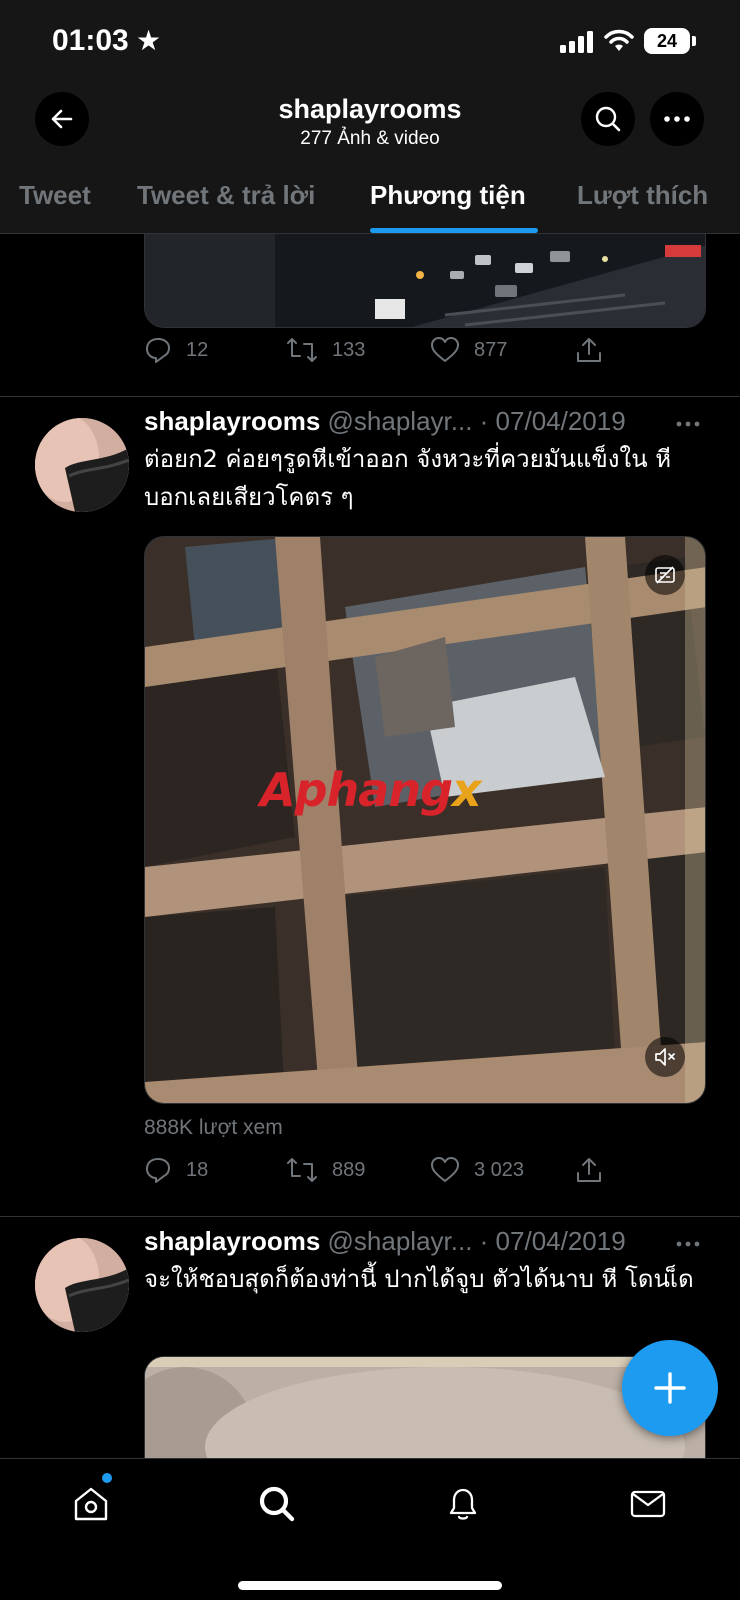 The image size is (740, 1600). Describe the element at coordinates (499, 1169) in the screenshot. I see `like-count: 3 023` at that location.